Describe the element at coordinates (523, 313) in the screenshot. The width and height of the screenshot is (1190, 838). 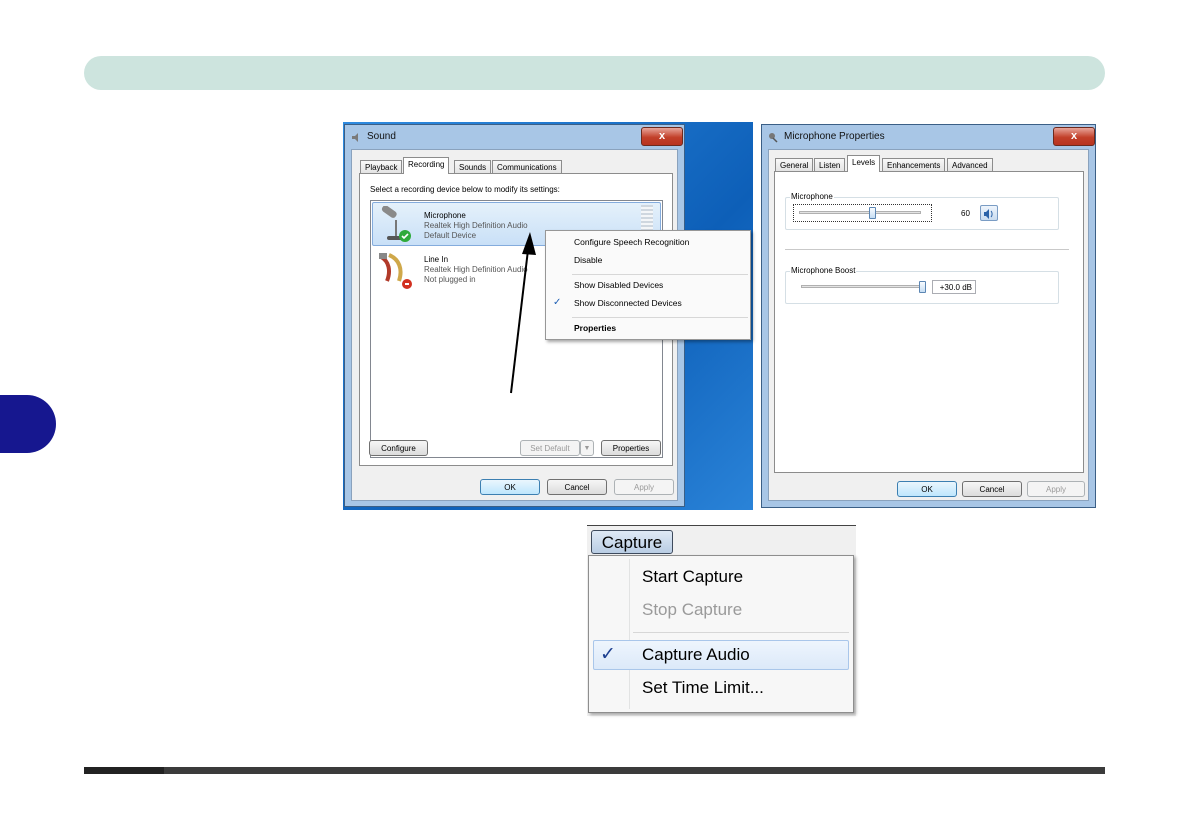
I see `pointer-arrow` at that location.